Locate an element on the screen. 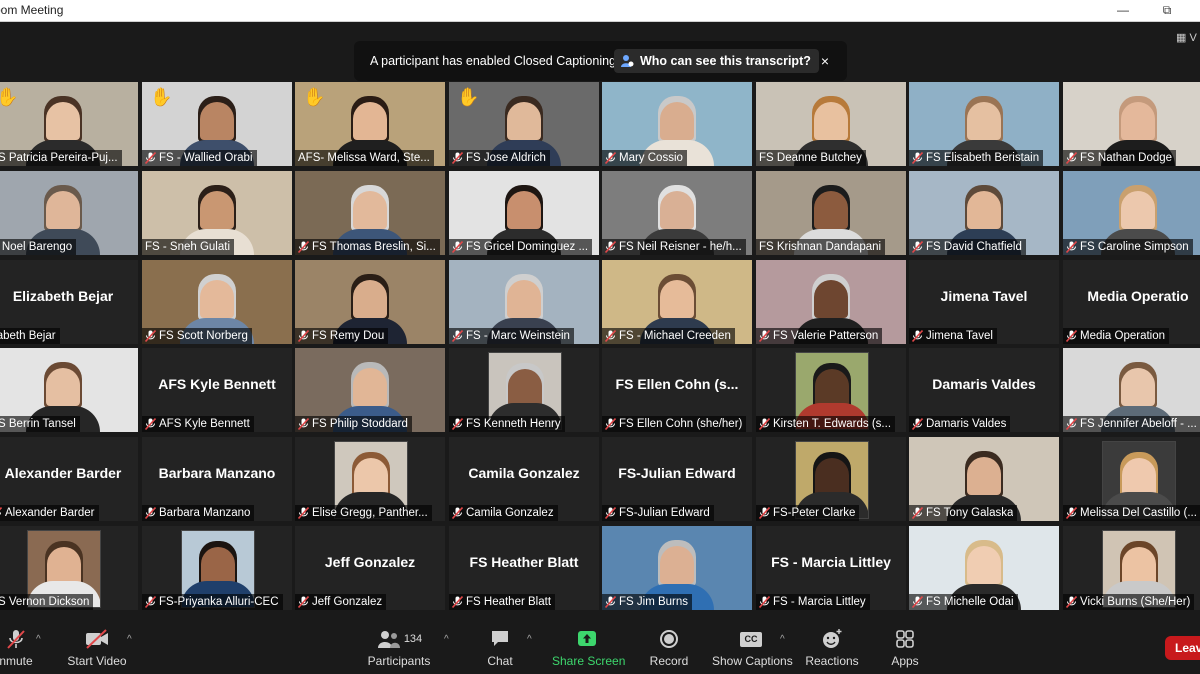  participant-tile: FS Scott Norberg is located at coordinates (217, 302).